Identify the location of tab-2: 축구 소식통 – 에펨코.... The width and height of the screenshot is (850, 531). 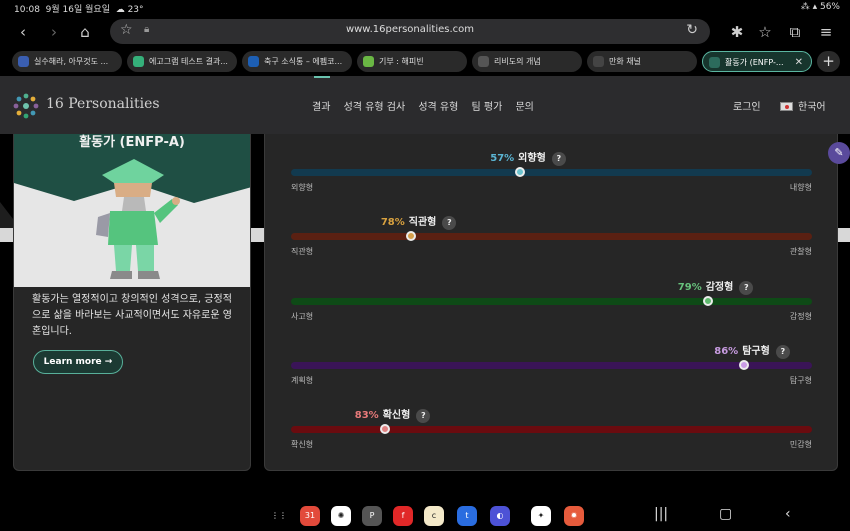
(297, 61).